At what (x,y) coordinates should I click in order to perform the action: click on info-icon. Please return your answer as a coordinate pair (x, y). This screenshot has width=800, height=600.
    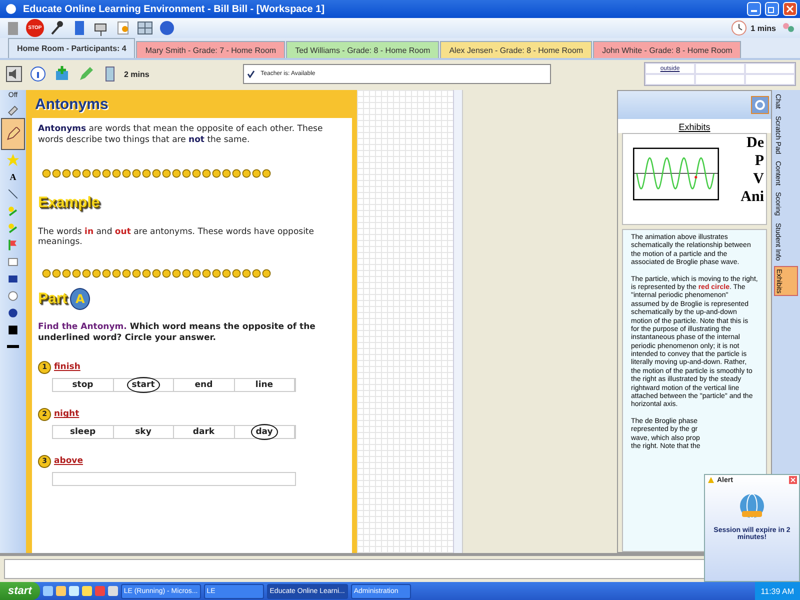
    Looking at the image, I should click on (38, 74).